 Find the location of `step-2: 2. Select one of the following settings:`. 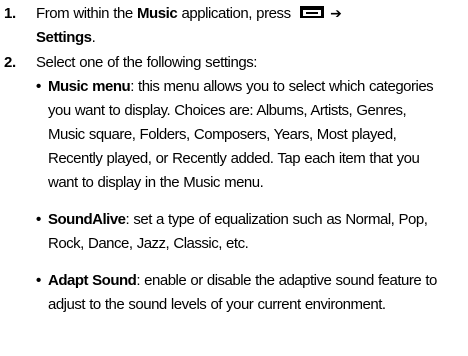

step-2: 2. Select one of the following settings: is located at coordinates (234, 63).